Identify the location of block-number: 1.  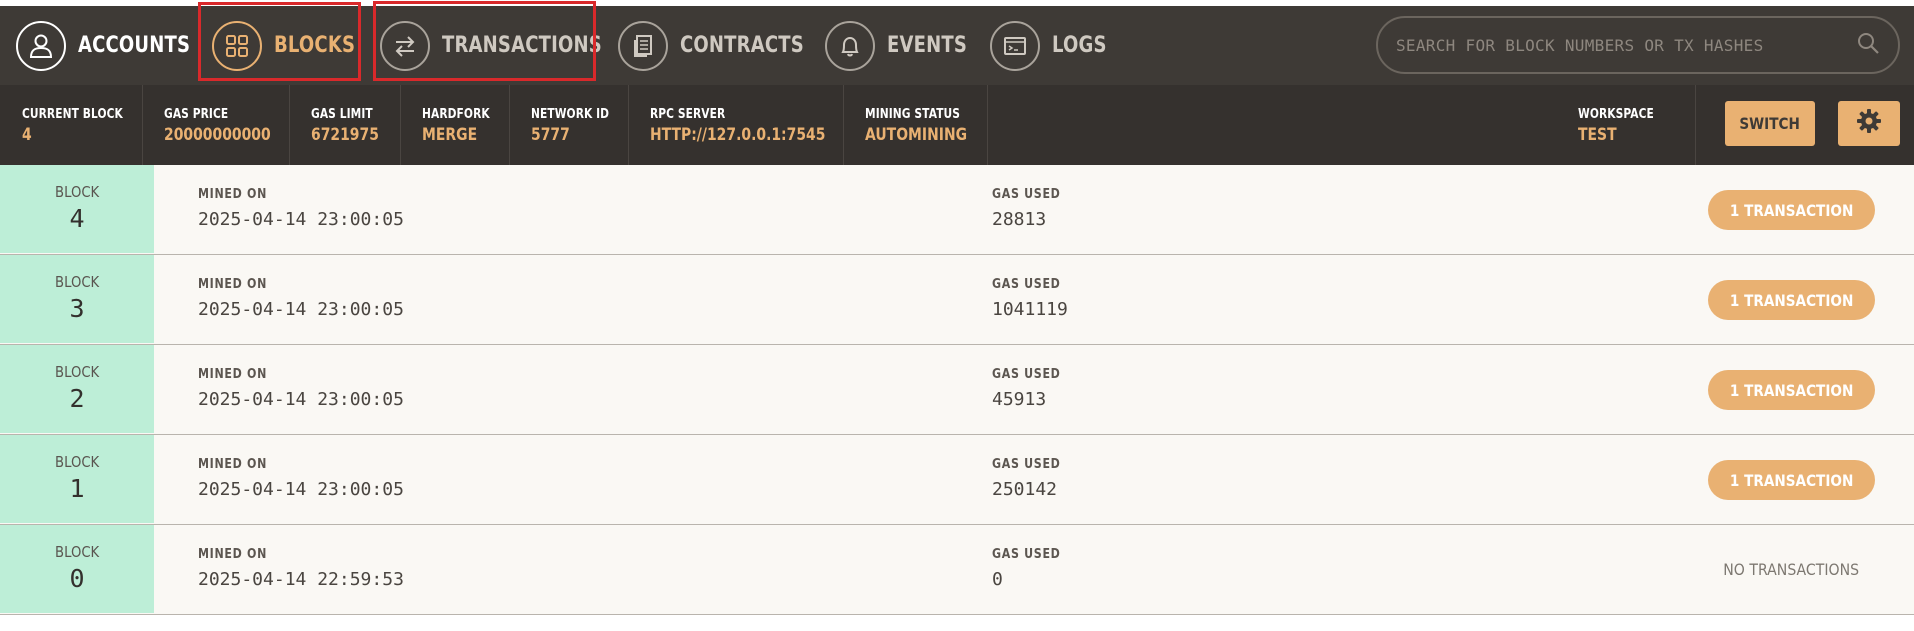
(77, 488).